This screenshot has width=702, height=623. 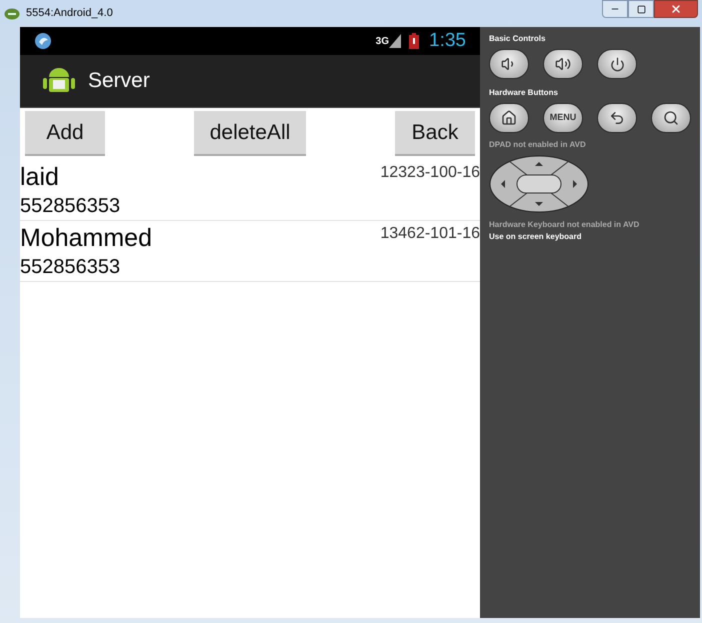 What do you see at coordinates (430, 173) in the screenshot?
I see `contact-code: 12323-100-16` at bounding box center [430, 173].